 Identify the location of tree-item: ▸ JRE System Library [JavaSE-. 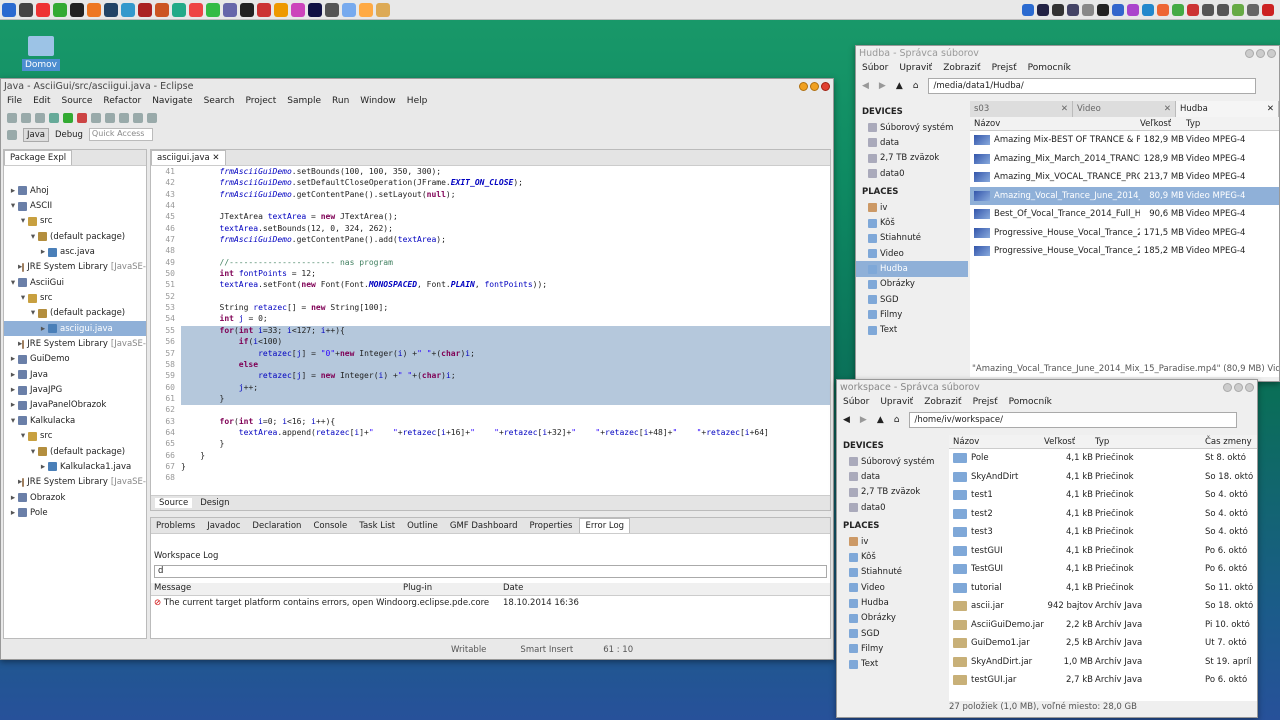
(75, 267).